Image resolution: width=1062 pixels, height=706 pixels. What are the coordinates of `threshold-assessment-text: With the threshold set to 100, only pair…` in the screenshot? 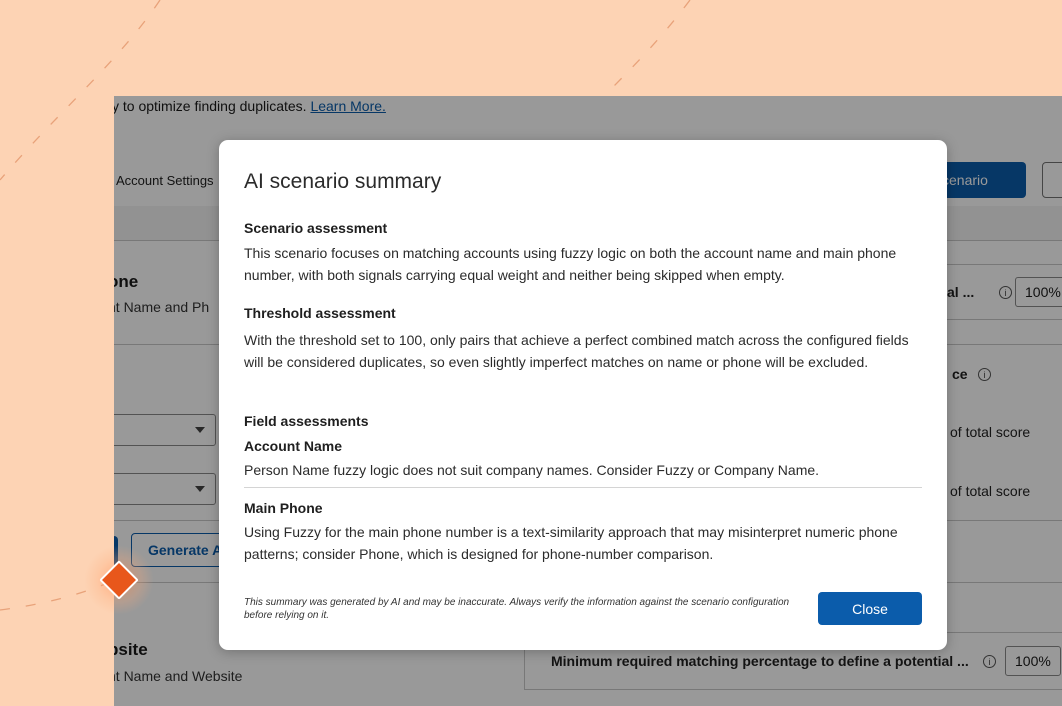 It's located at (576, 351).